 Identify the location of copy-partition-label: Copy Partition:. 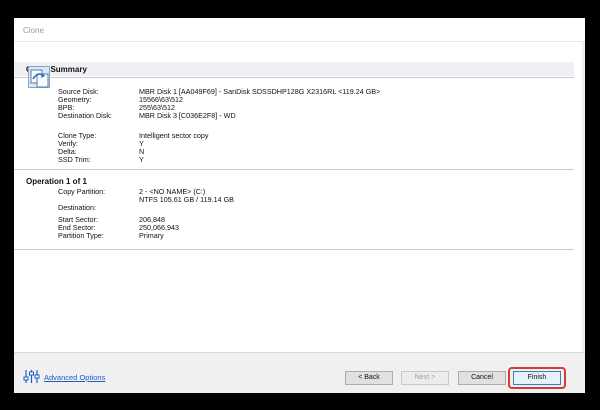
(82, 191).